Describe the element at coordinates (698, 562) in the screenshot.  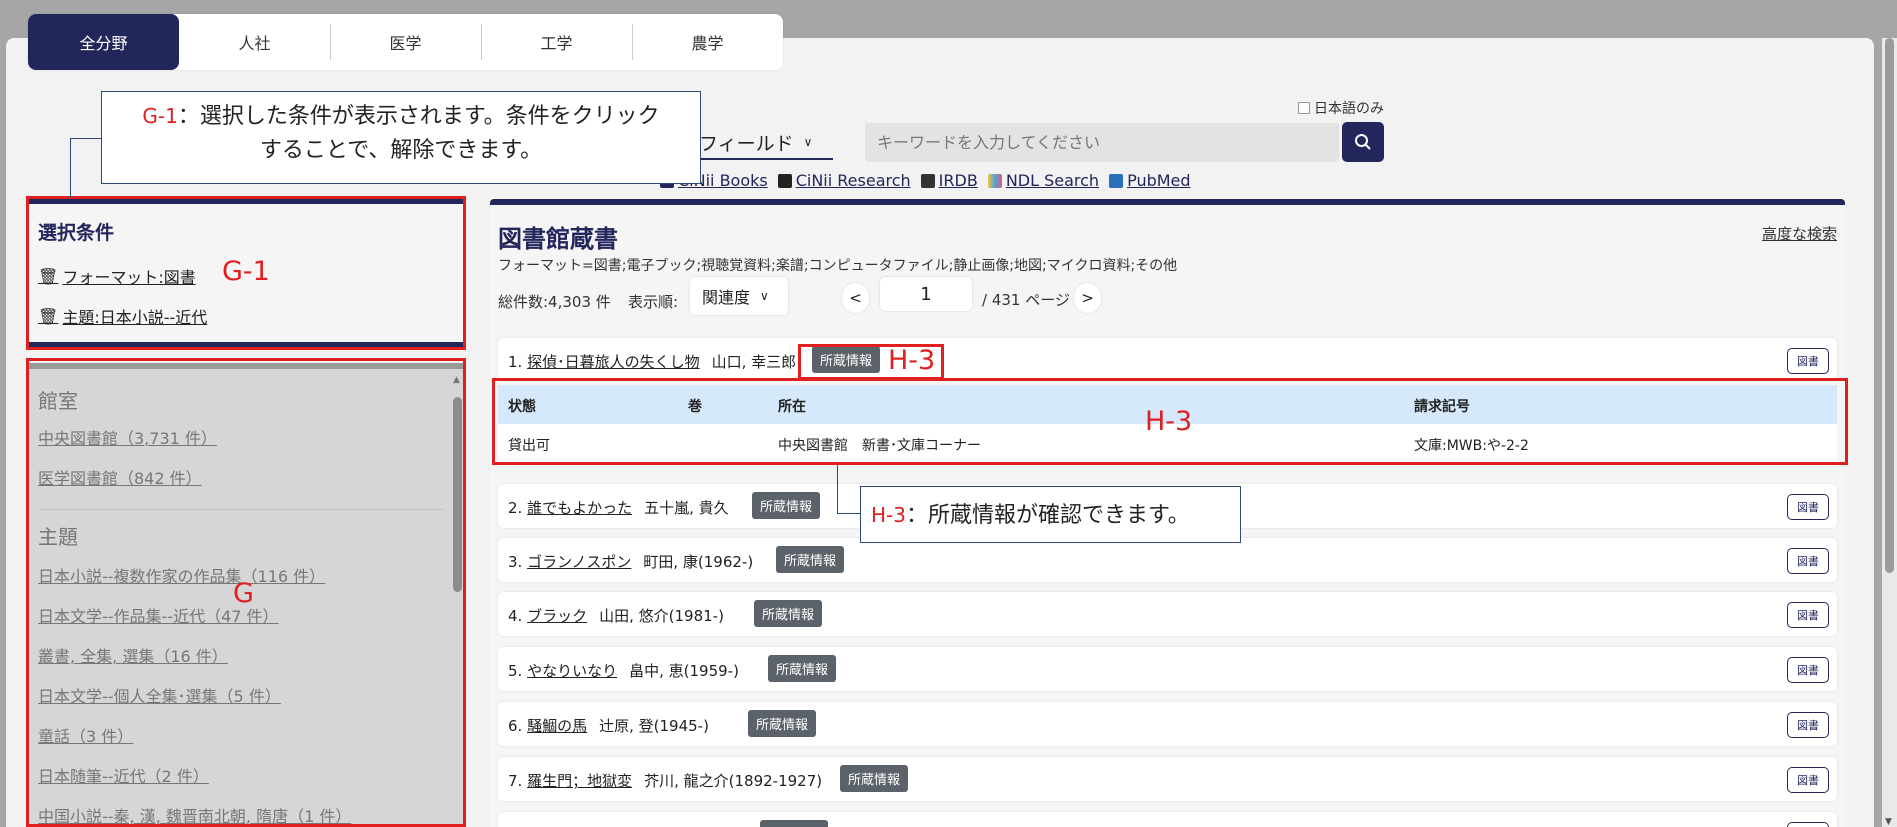
I see `result-author: 町田, 康(1962-)` at that location.